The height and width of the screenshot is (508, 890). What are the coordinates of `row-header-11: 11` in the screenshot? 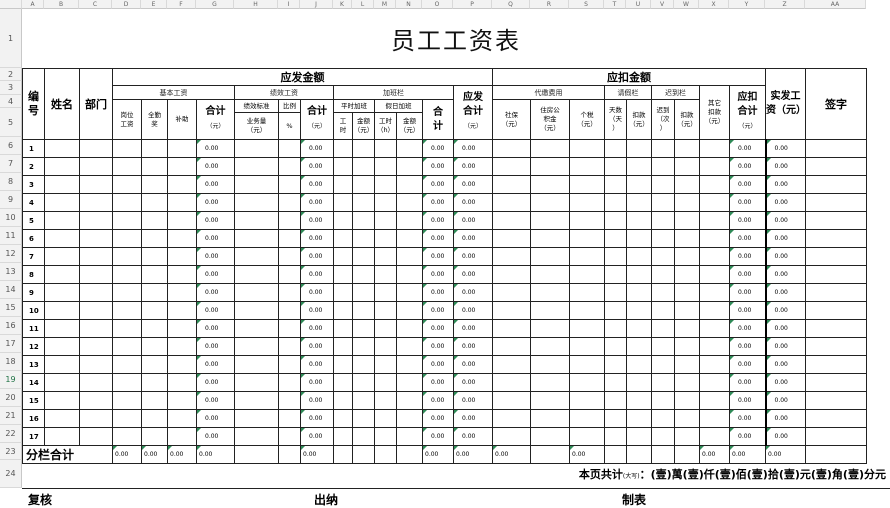 It's located at (11, 236).